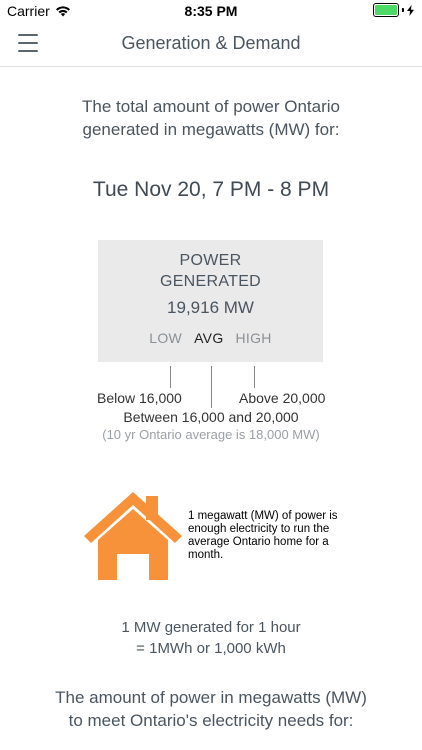 This screenshot has width=422, height=750. I want to click on battery-fill, so click(386, 10).